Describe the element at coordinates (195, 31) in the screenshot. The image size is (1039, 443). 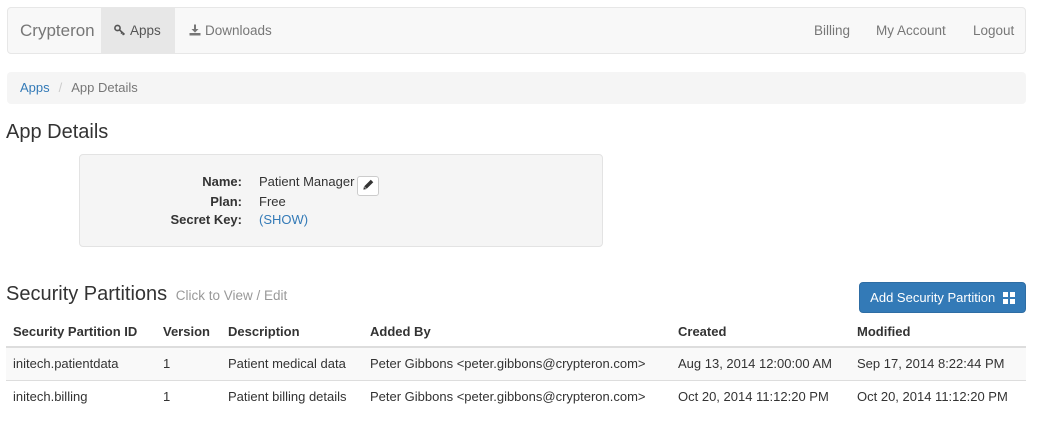
I see `download-icon` at that location.